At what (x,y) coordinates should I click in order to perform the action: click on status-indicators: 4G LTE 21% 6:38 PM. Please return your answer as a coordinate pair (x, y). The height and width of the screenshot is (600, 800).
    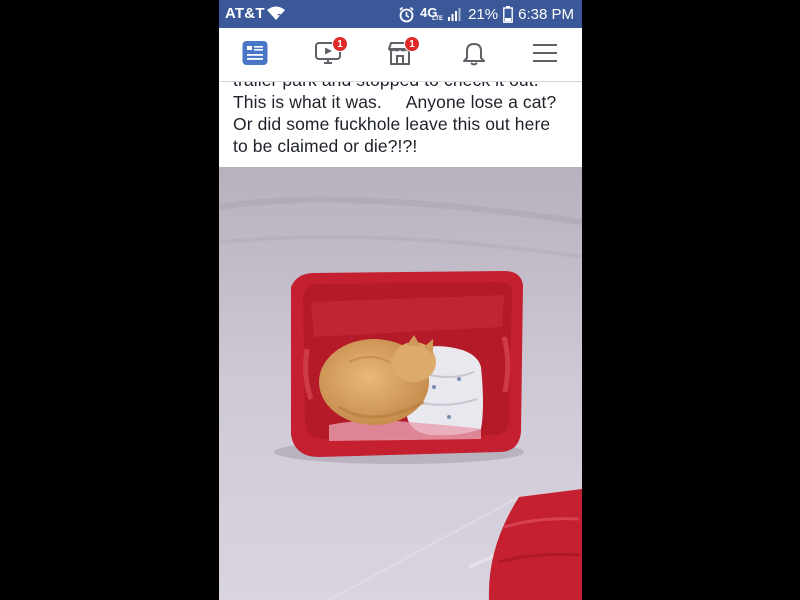
    Looking at the image, I should click on (486, 14).